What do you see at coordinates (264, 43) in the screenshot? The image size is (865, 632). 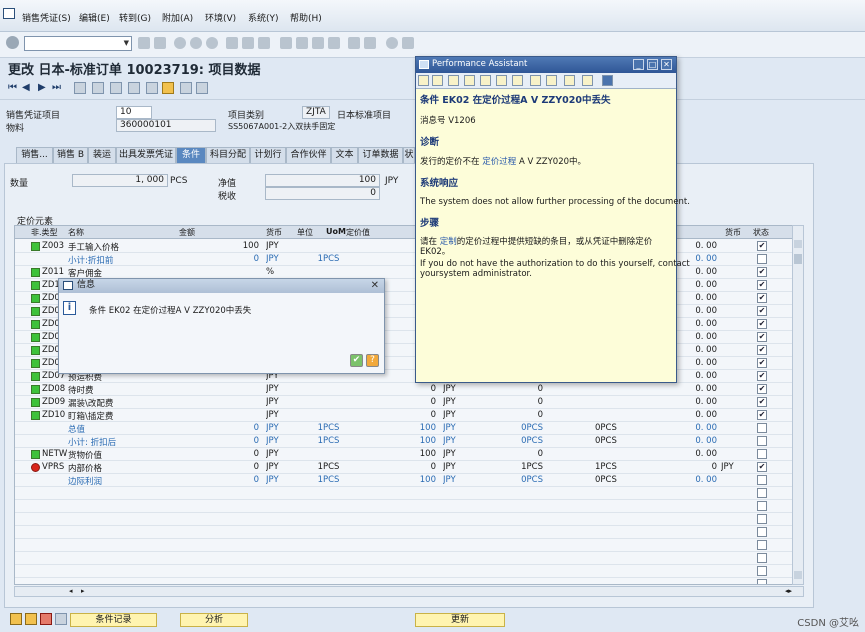 I see `find-next-icon` at bounding box center [264, 43].